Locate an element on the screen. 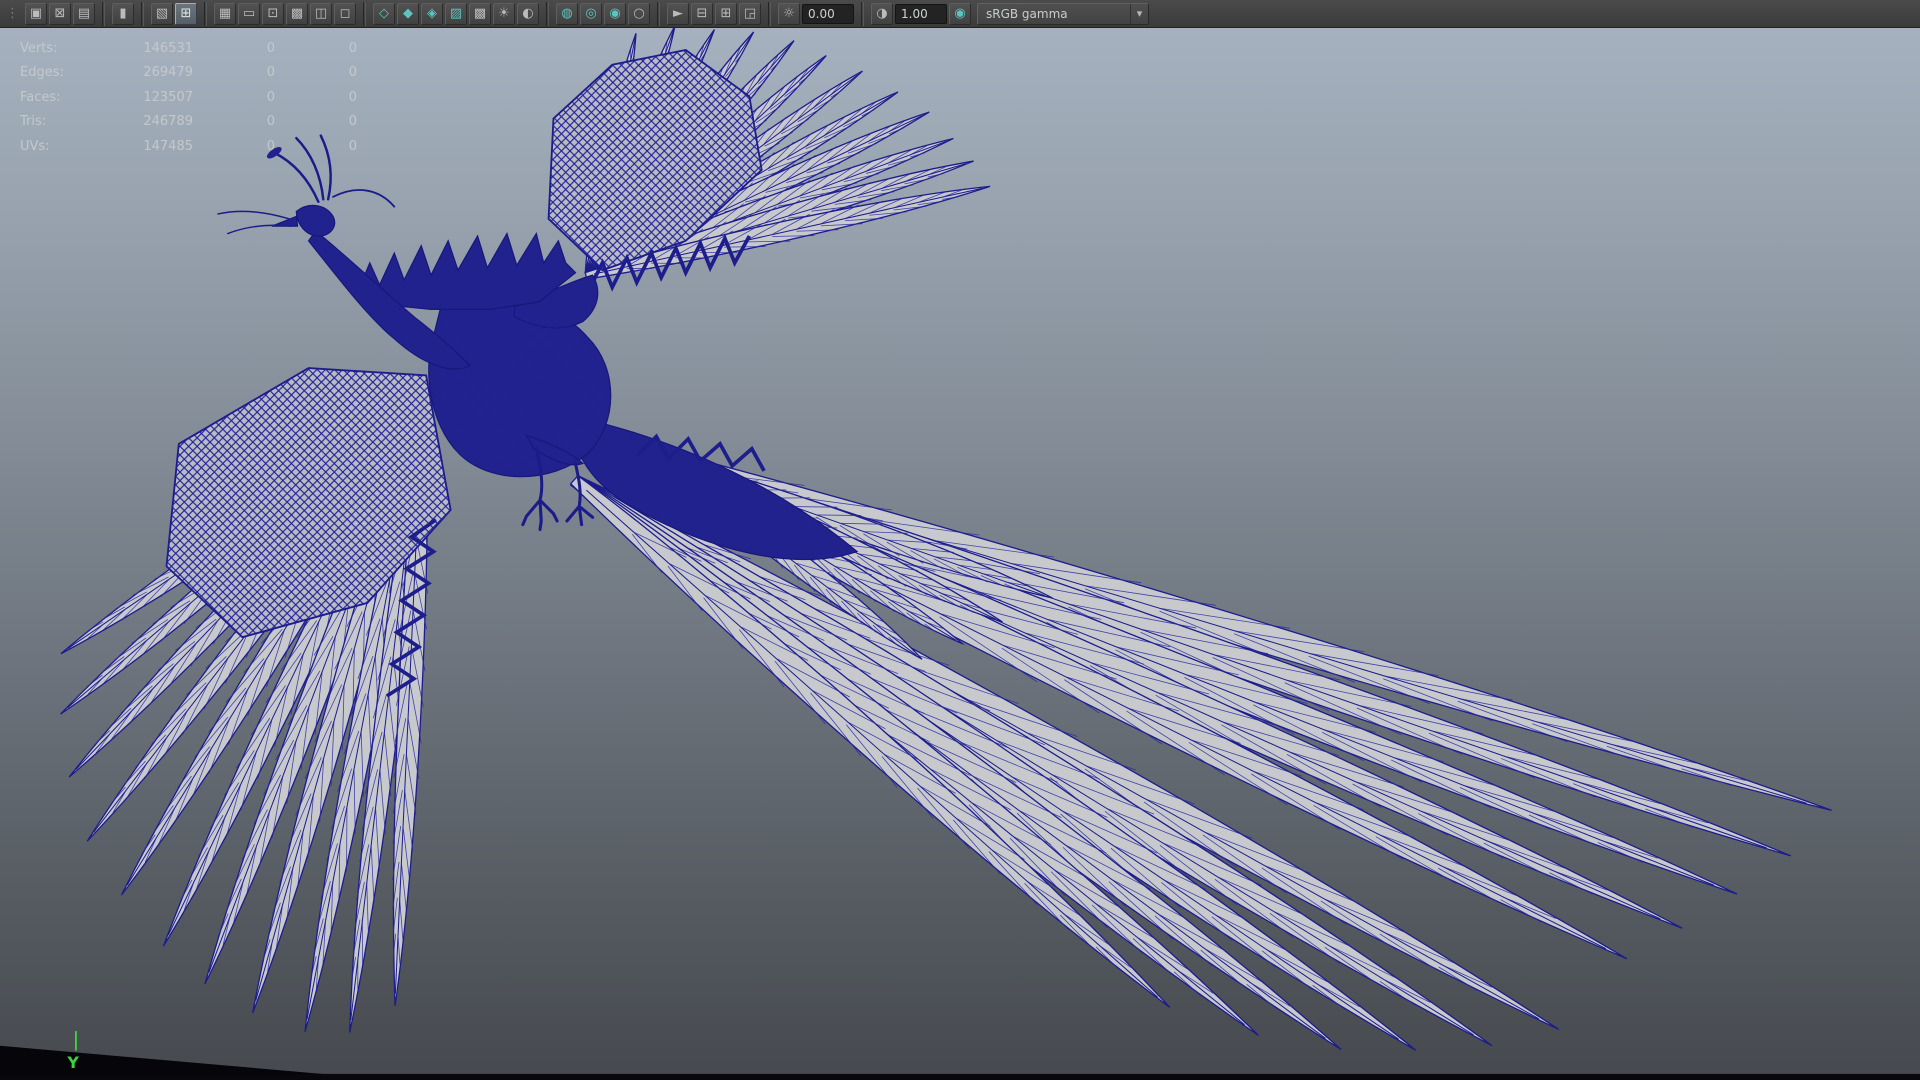 This screenshot has width=1920, height=1080. depth-peeling-icon: ○ is located at coordinates (639, 13).